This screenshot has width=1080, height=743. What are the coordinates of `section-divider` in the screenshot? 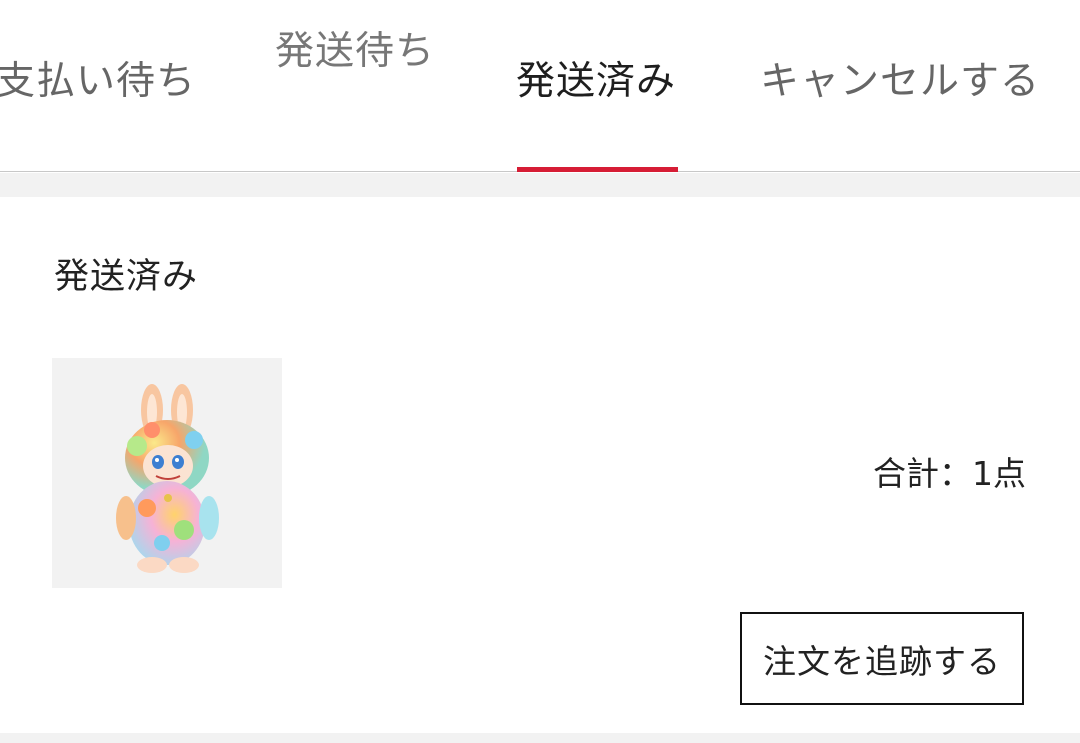 It's located at (540, 185).